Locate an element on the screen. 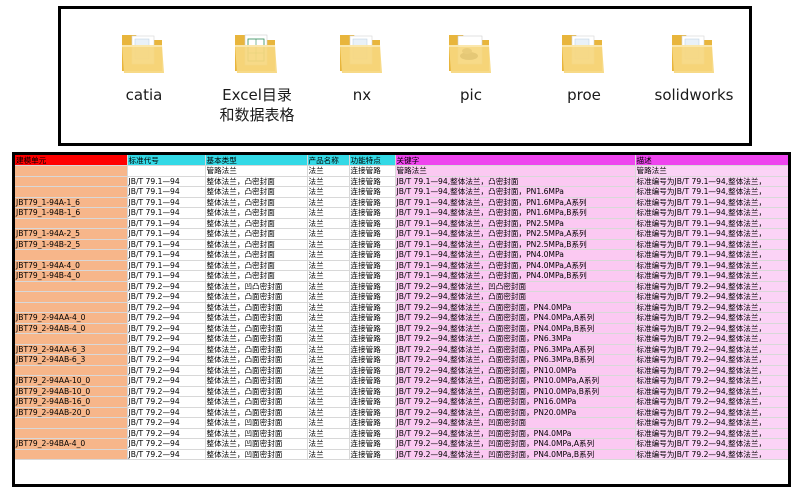 The image size is (800, 491). table-cell: JBT79_2-94AA-10_0 is located at coordinates (71, 381).